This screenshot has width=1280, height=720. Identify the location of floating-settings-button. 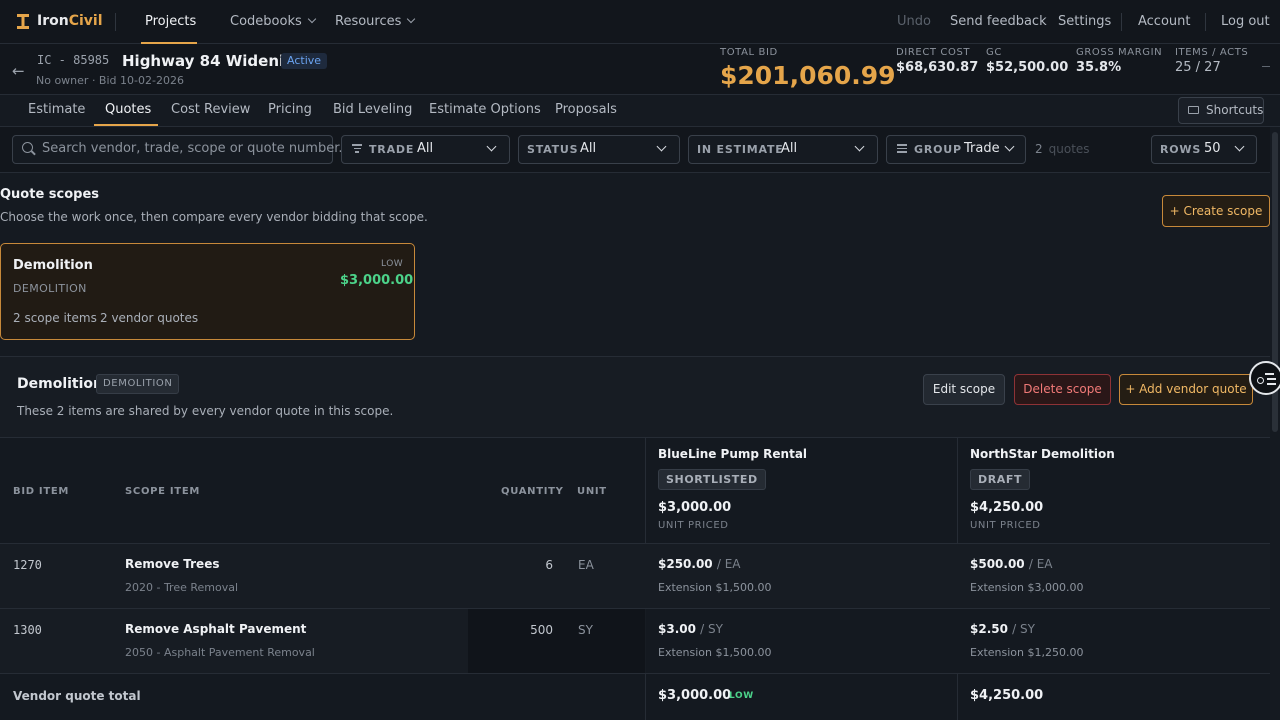
(1264, 378).